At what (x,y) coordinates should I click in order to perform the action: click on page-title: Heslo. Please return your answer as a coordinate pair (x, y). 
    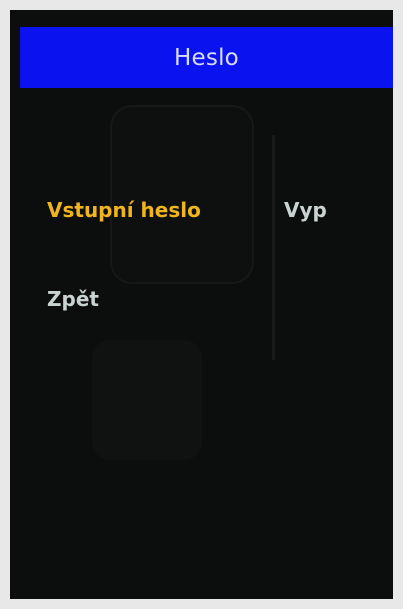
    Looking at the image, I should click on (206, 57).